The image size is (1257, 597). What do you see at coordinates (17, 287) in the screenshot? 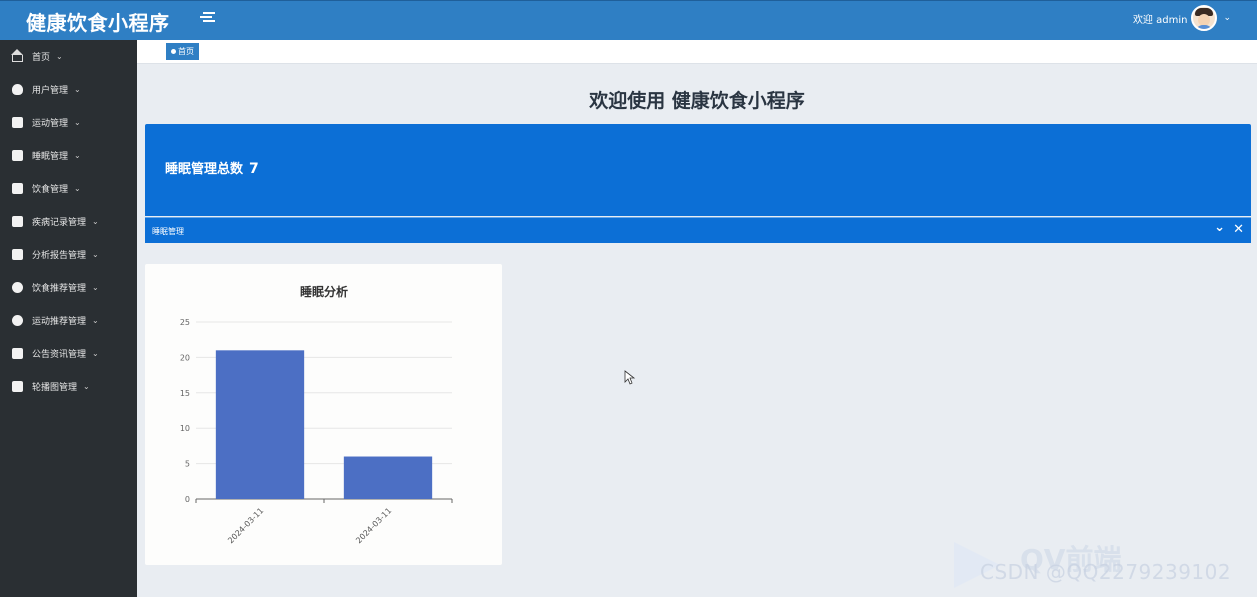
I see `info-icon` at bounding box center [17, 287].